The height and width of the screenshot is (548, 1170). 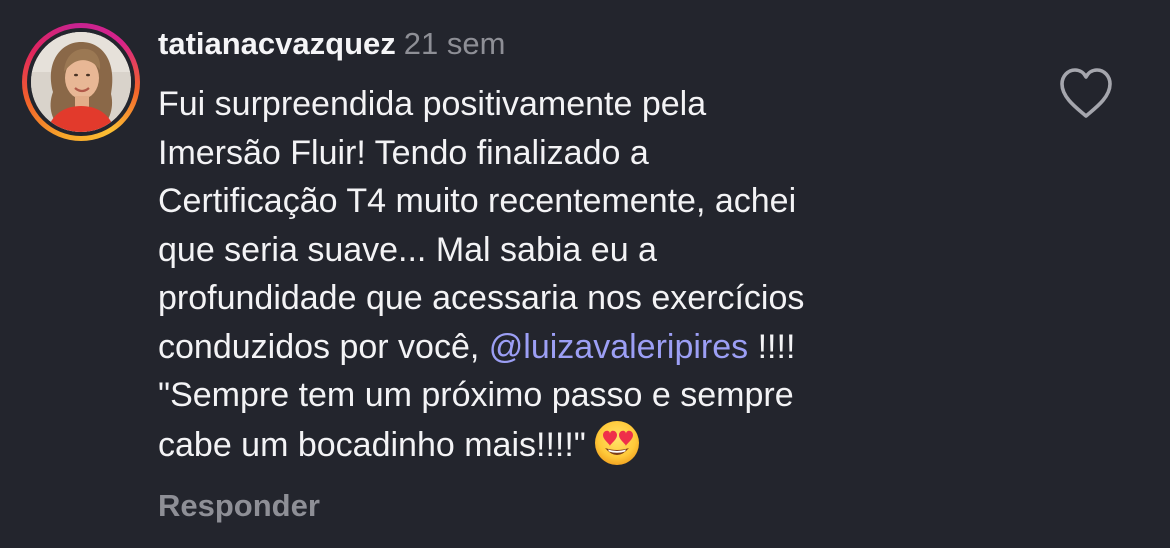 I want to click on avatar-border, so click(x=81, y=82).